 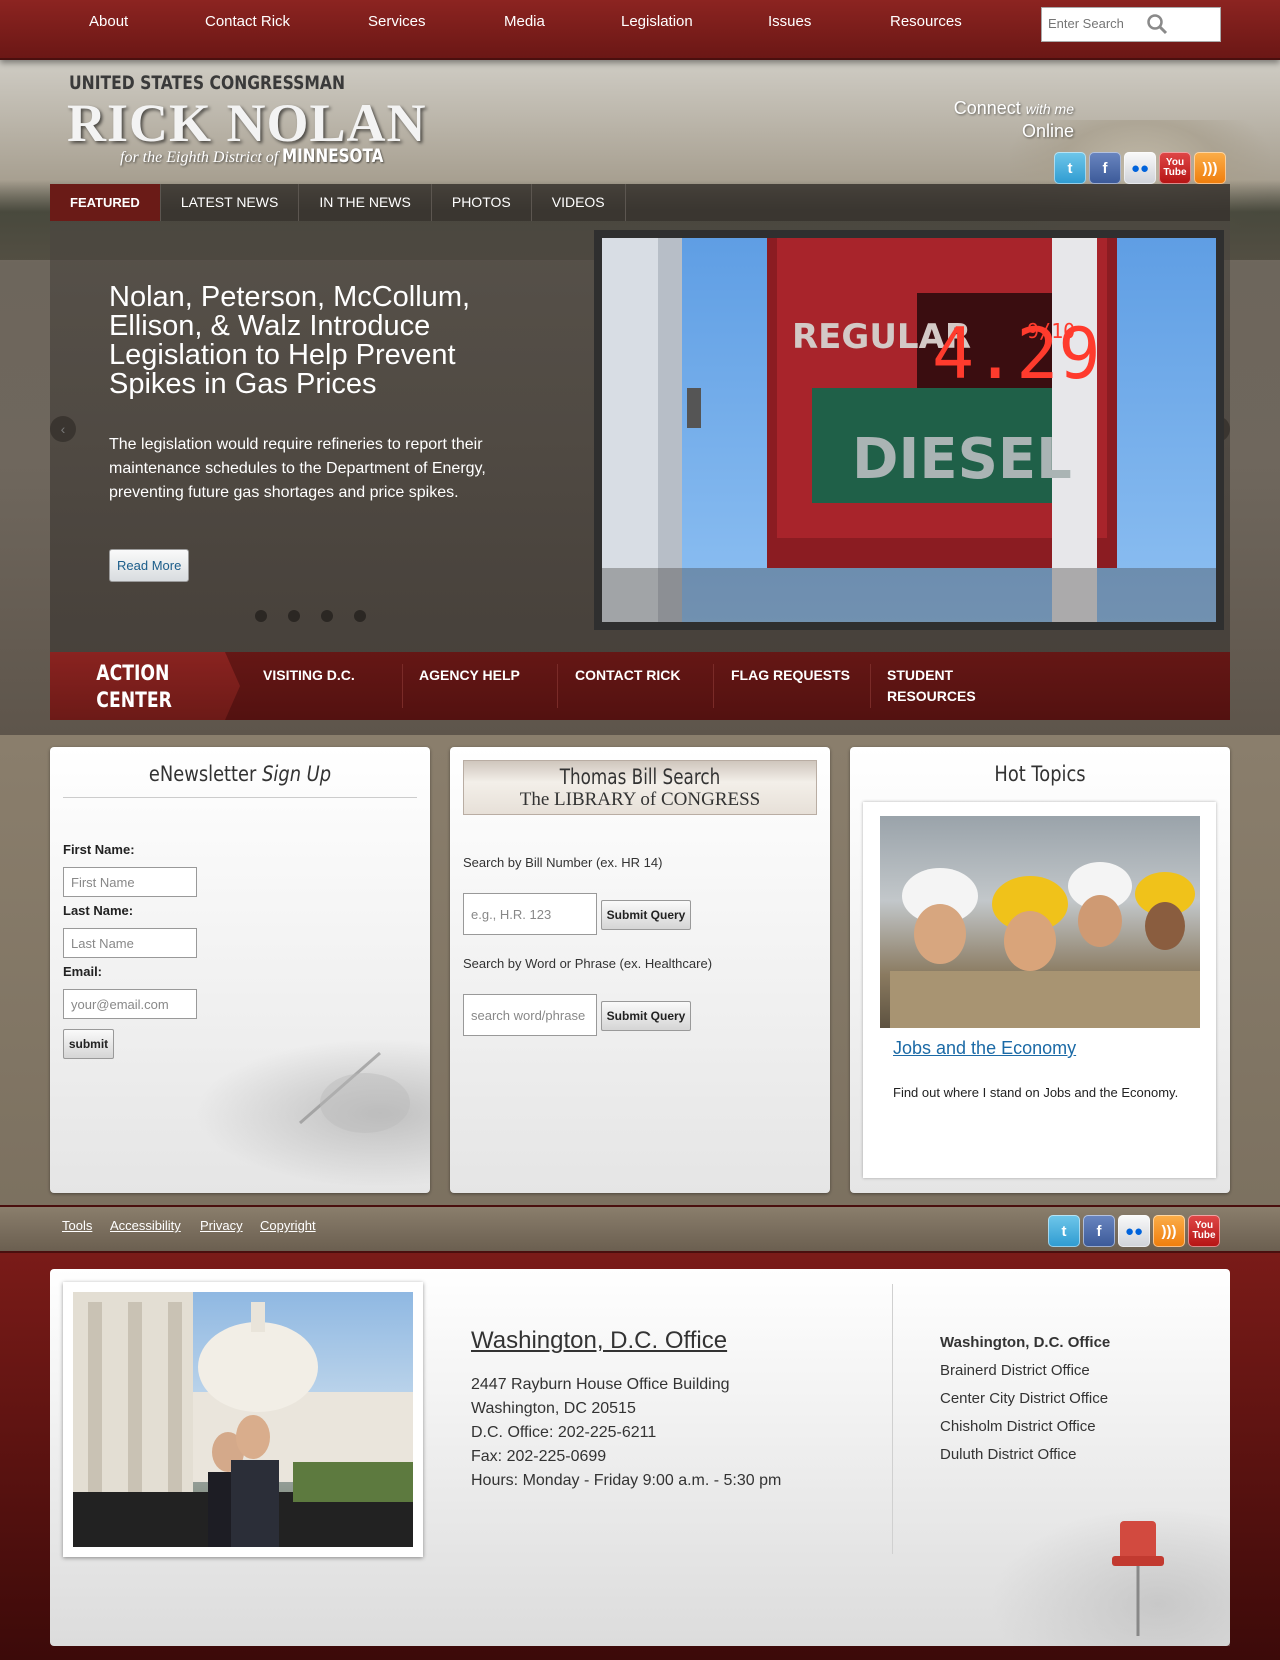 I want to click on action-visiting-dc: VISITING D.C., so click(x=309, y=675).